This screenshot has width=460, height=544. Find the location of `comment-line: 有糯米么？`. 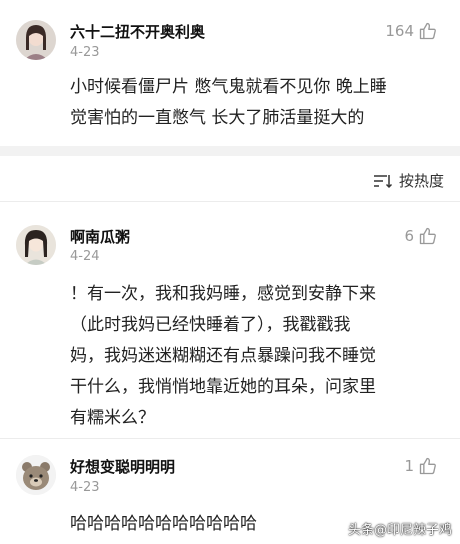

comment-line: 有糯米么？ is located at coordinates (112, 418).